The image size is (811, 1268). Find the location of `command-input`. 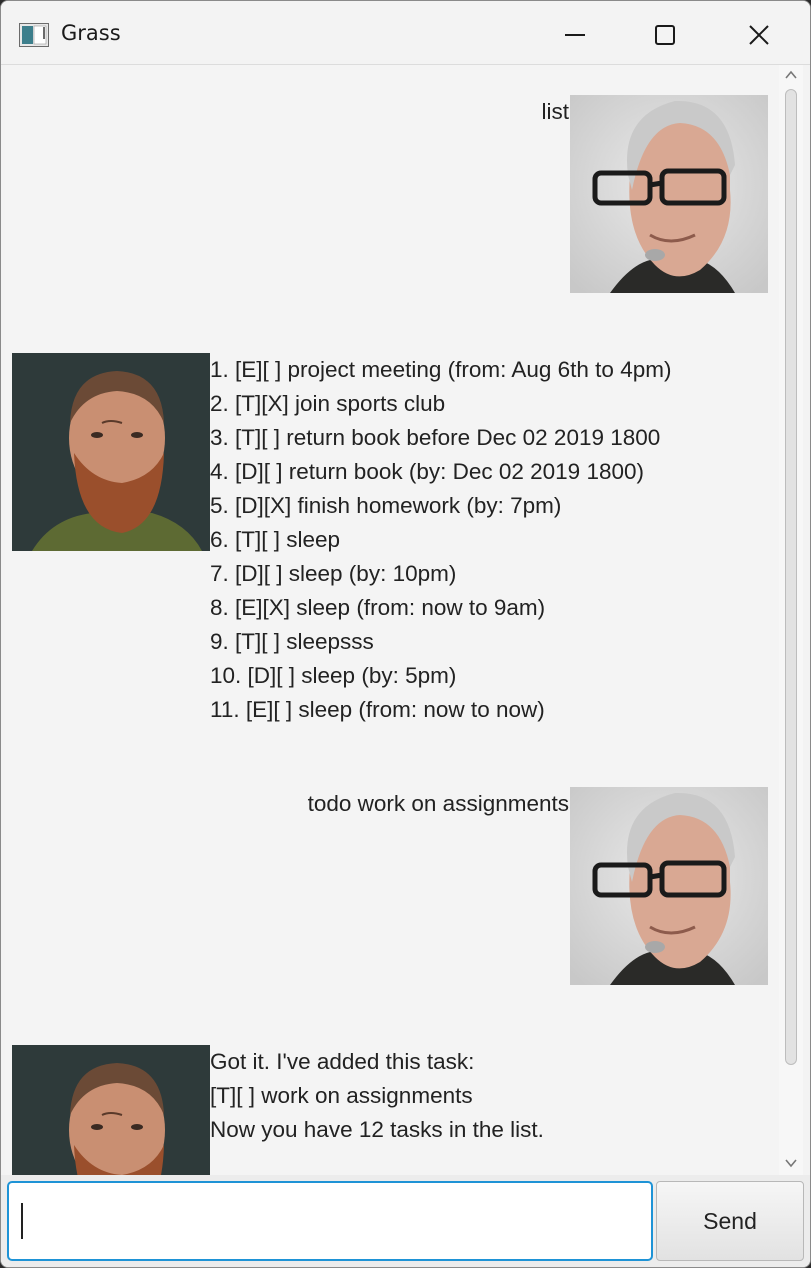

command-input is located at coordinates (330, 1221).